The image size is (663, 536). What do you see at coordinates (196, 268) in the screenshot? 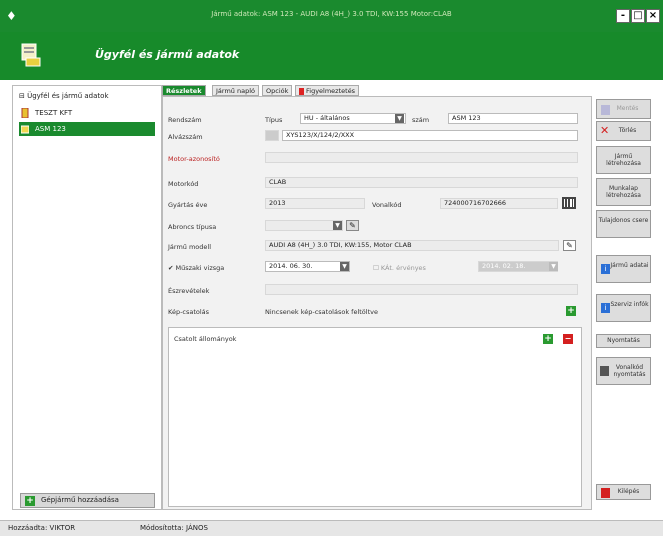
I see `inspection-checkbox: ✔ Műszaki vizsga` at bounding box center [196, 268].